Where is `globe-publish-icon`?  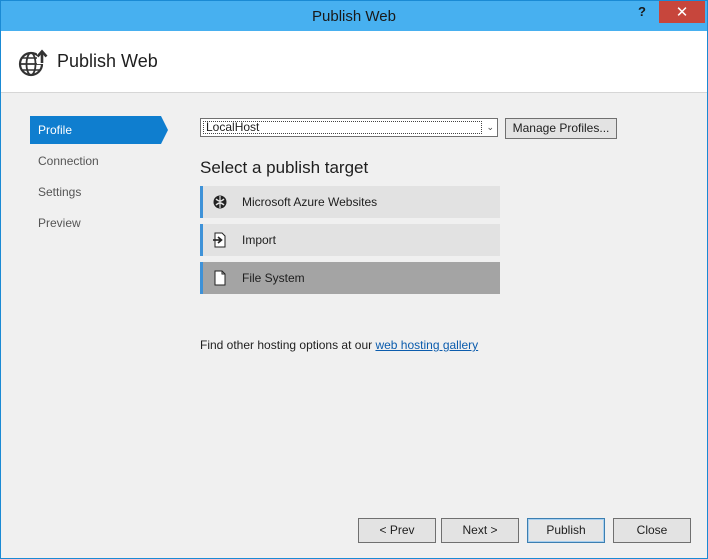 globe-publish-icon is located at coordinates (33, 63).